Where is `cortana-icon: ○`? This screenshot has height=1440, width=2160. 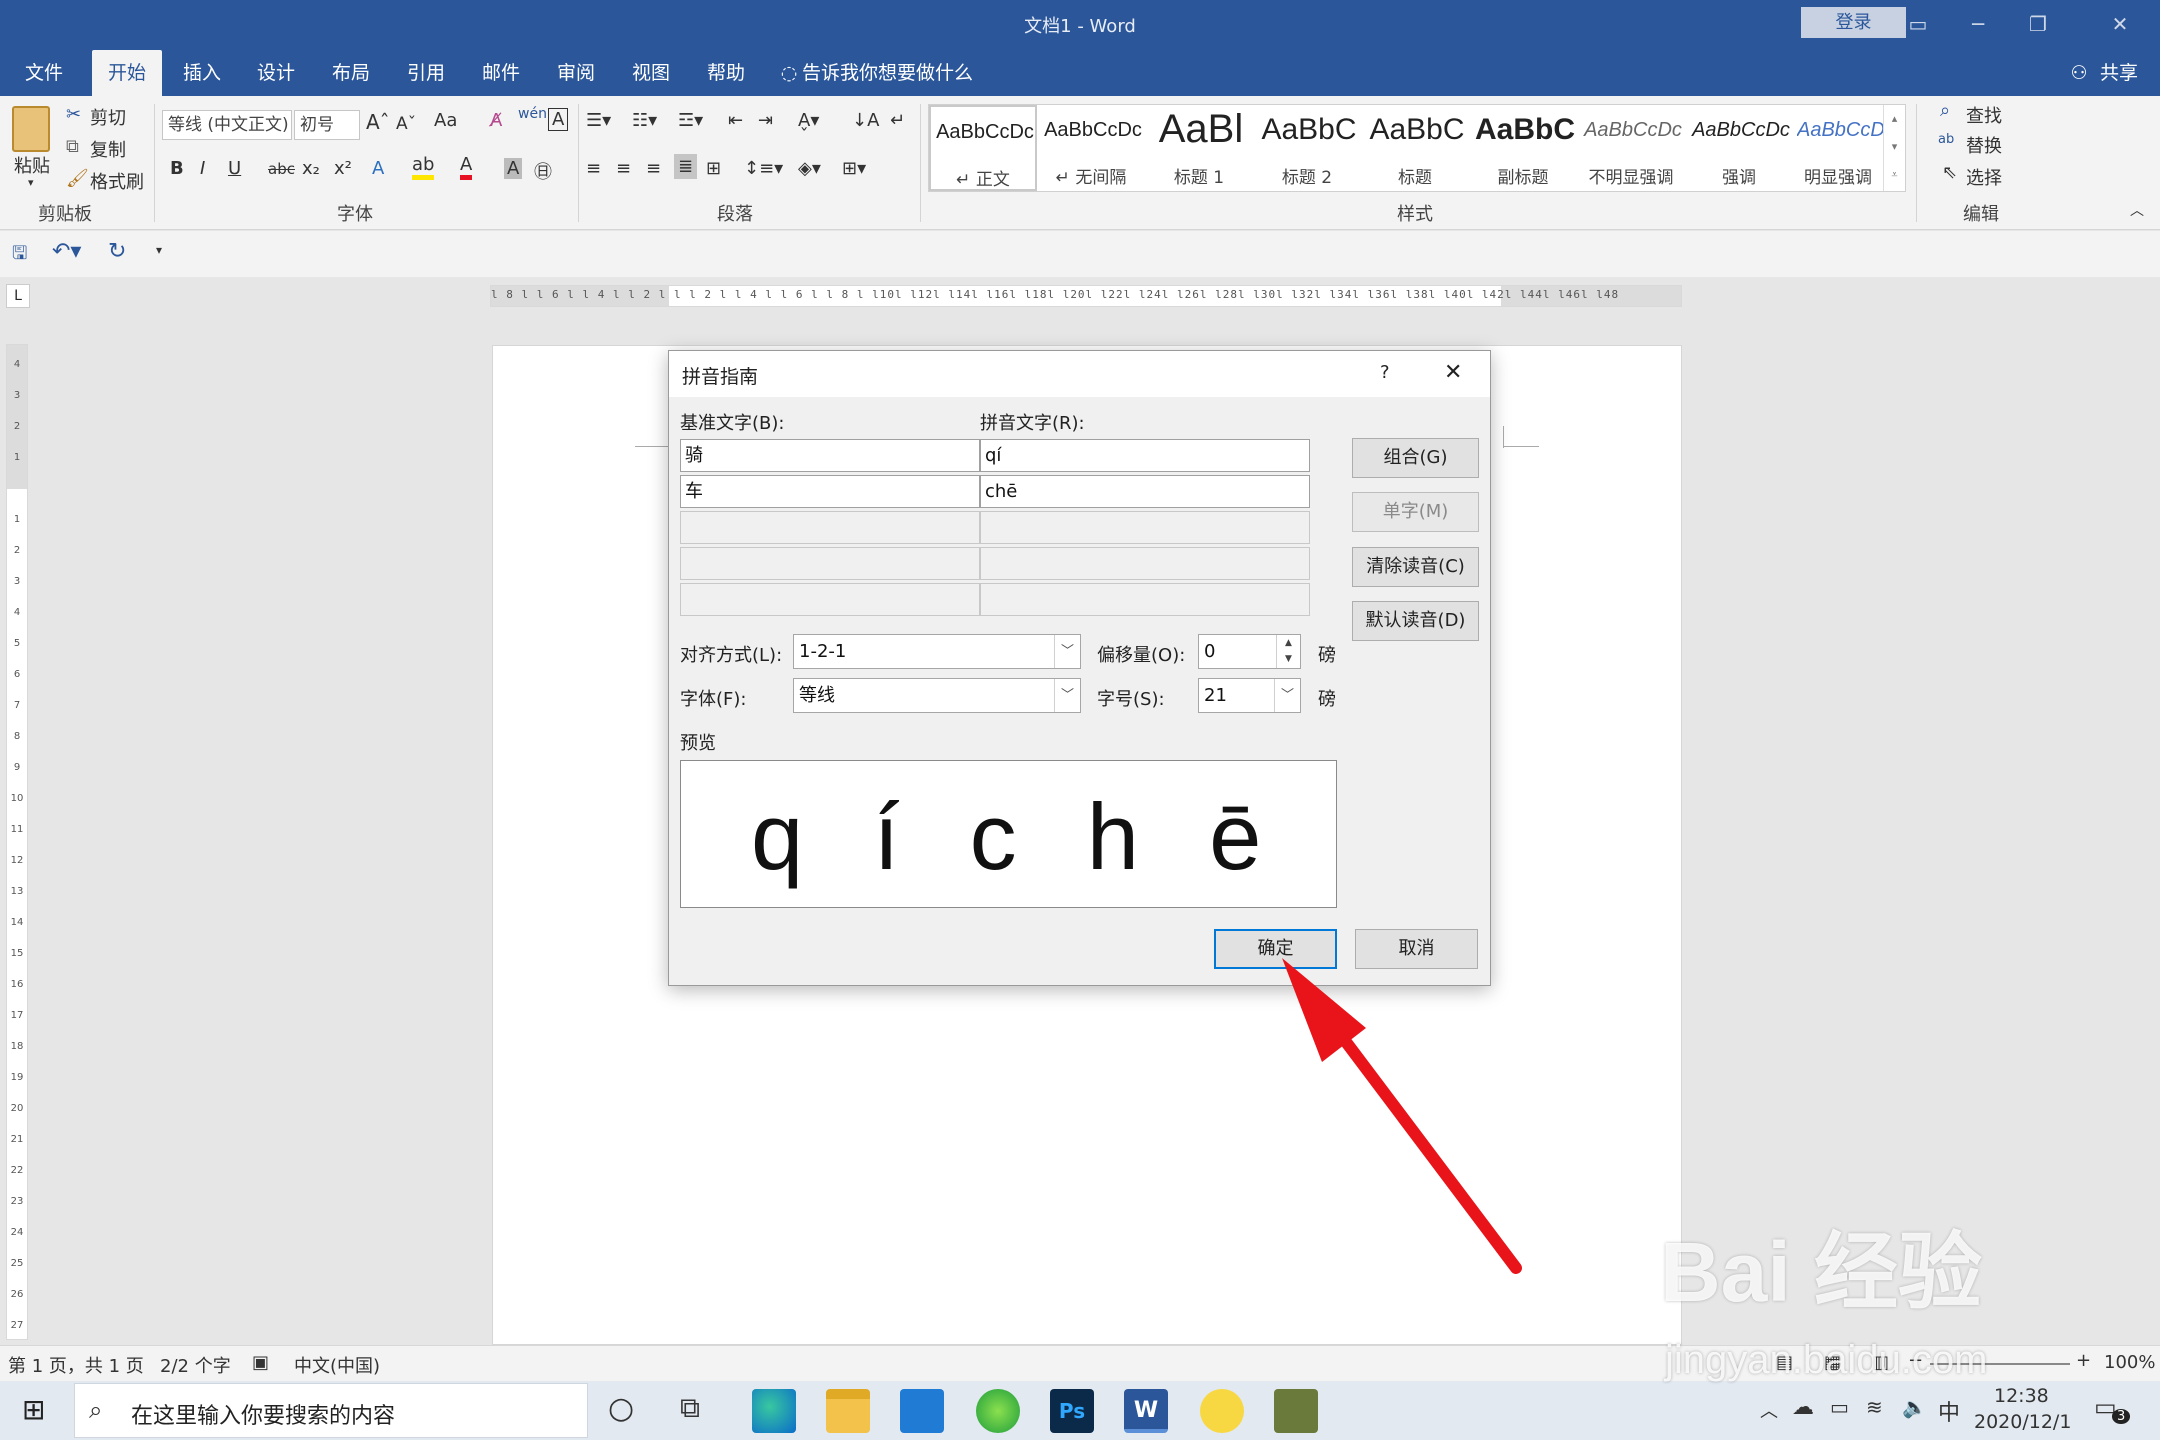
cortana-icon: ○ is located at coordinates (621, 1408).